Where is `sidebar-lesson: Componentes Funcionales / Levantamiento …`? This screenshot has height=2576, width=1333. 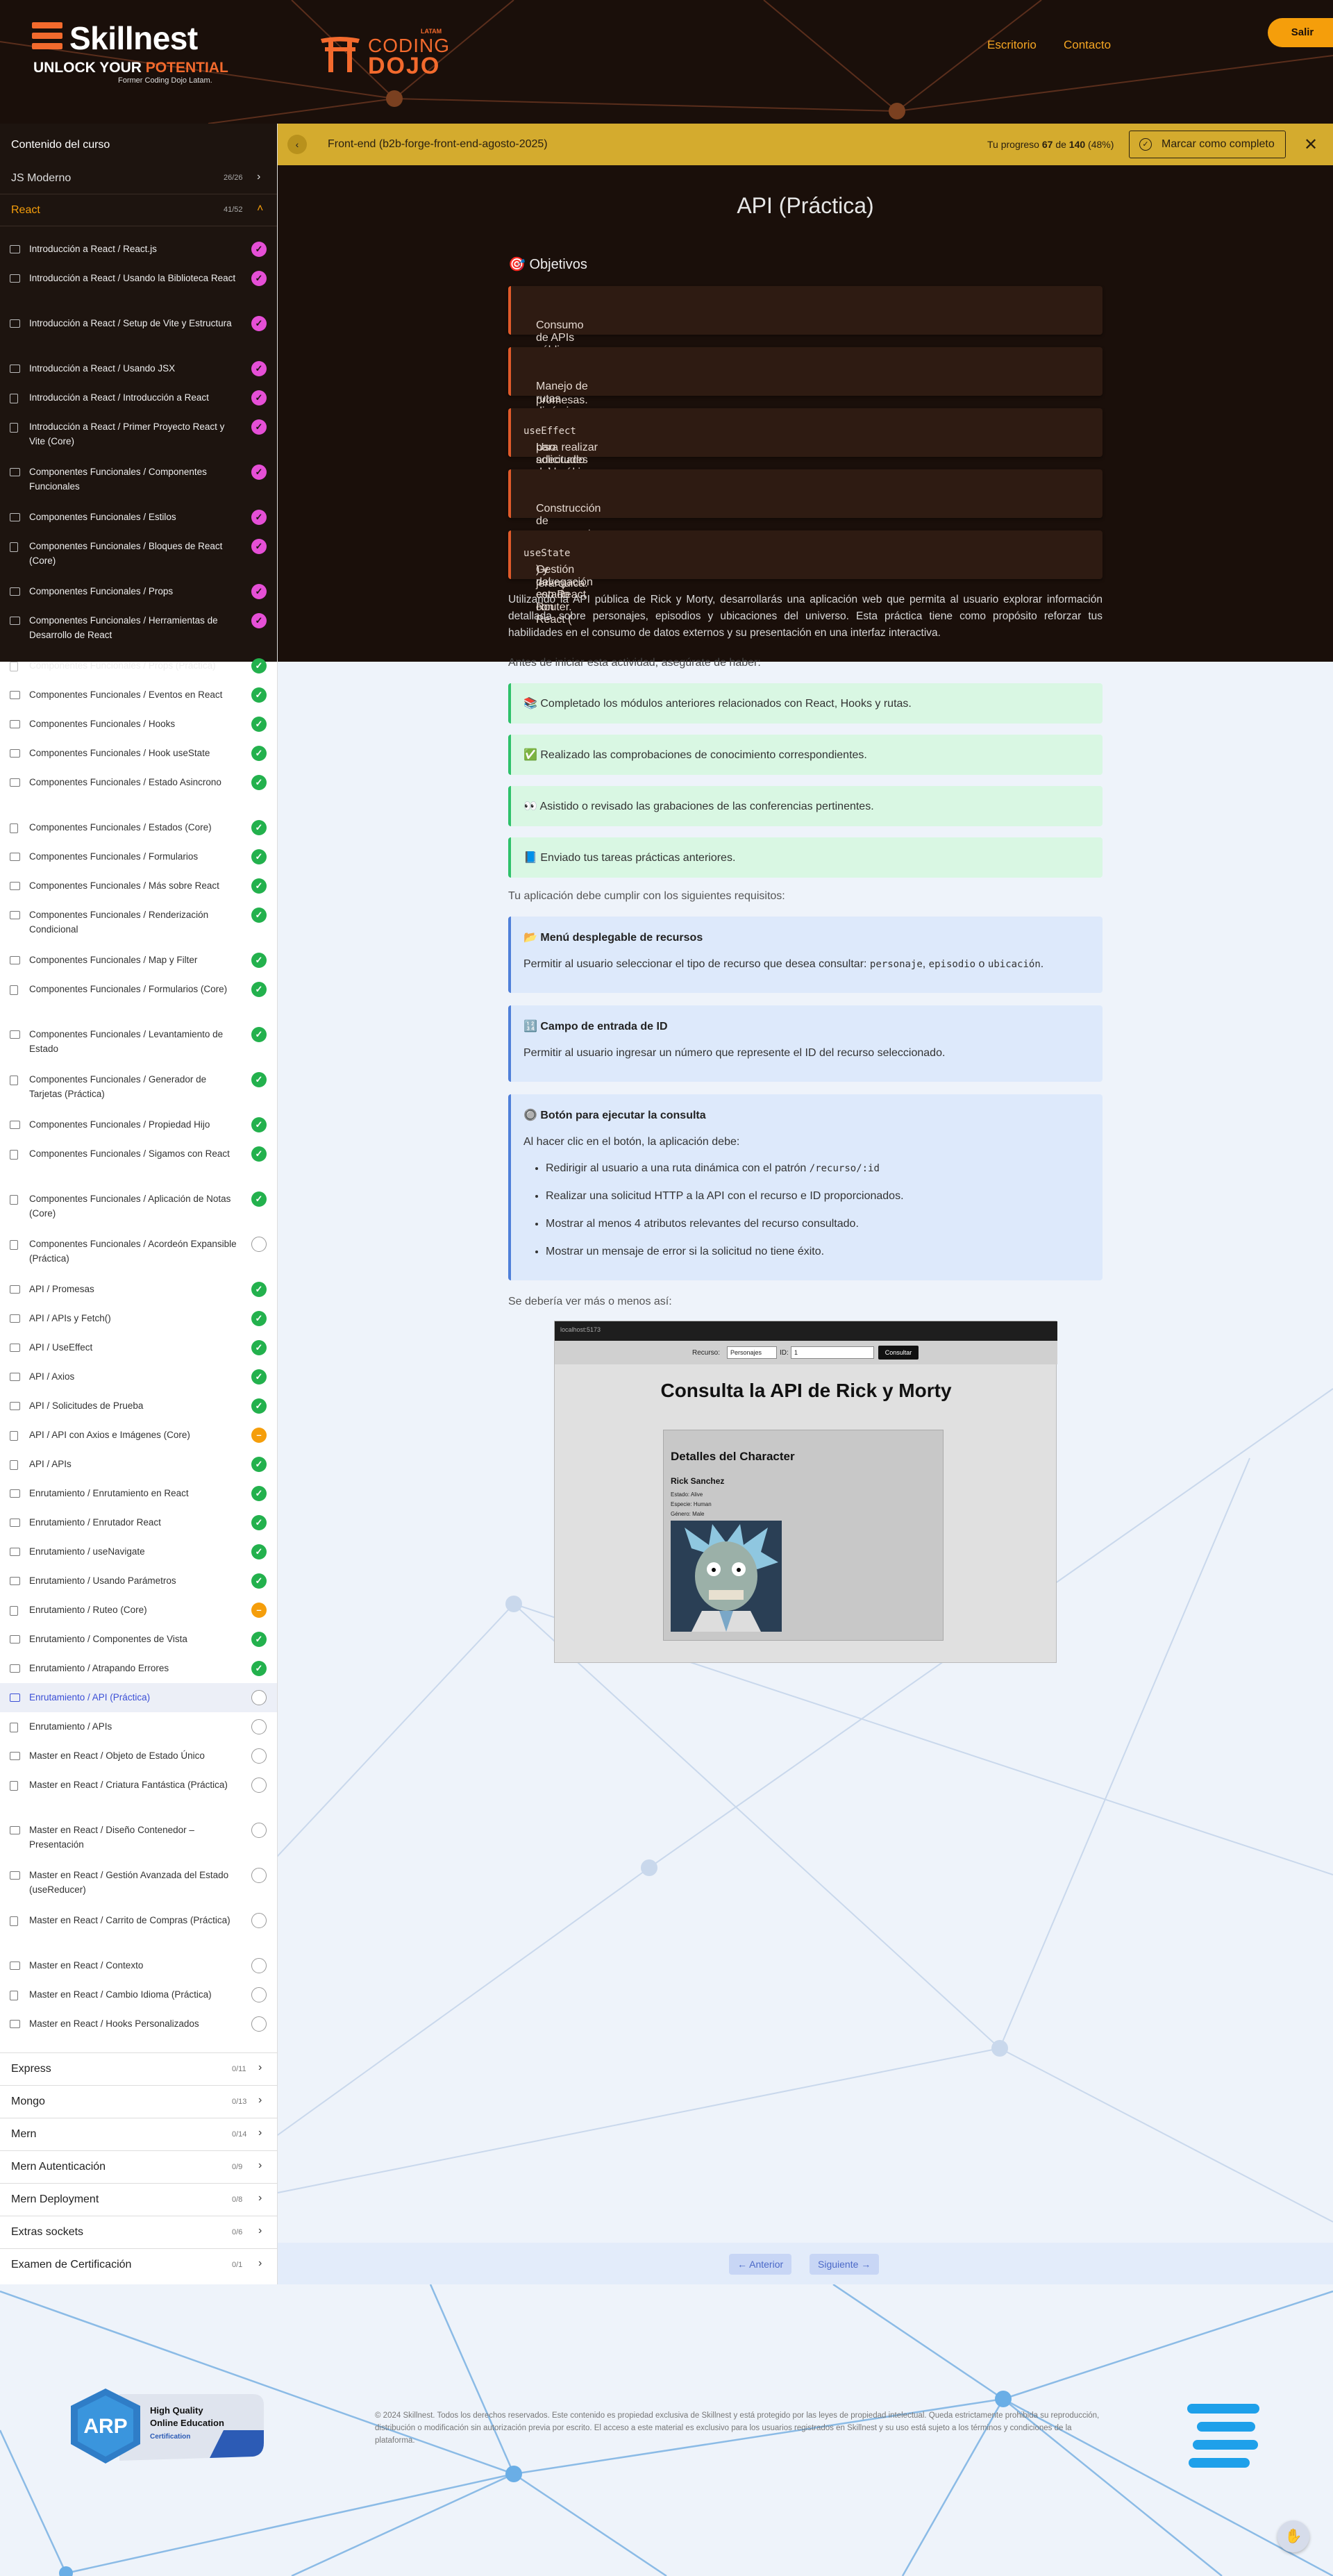
sidebar-lesson: Componentes Funcionales / Levantamiento … is located at coordinates (138, 1042).